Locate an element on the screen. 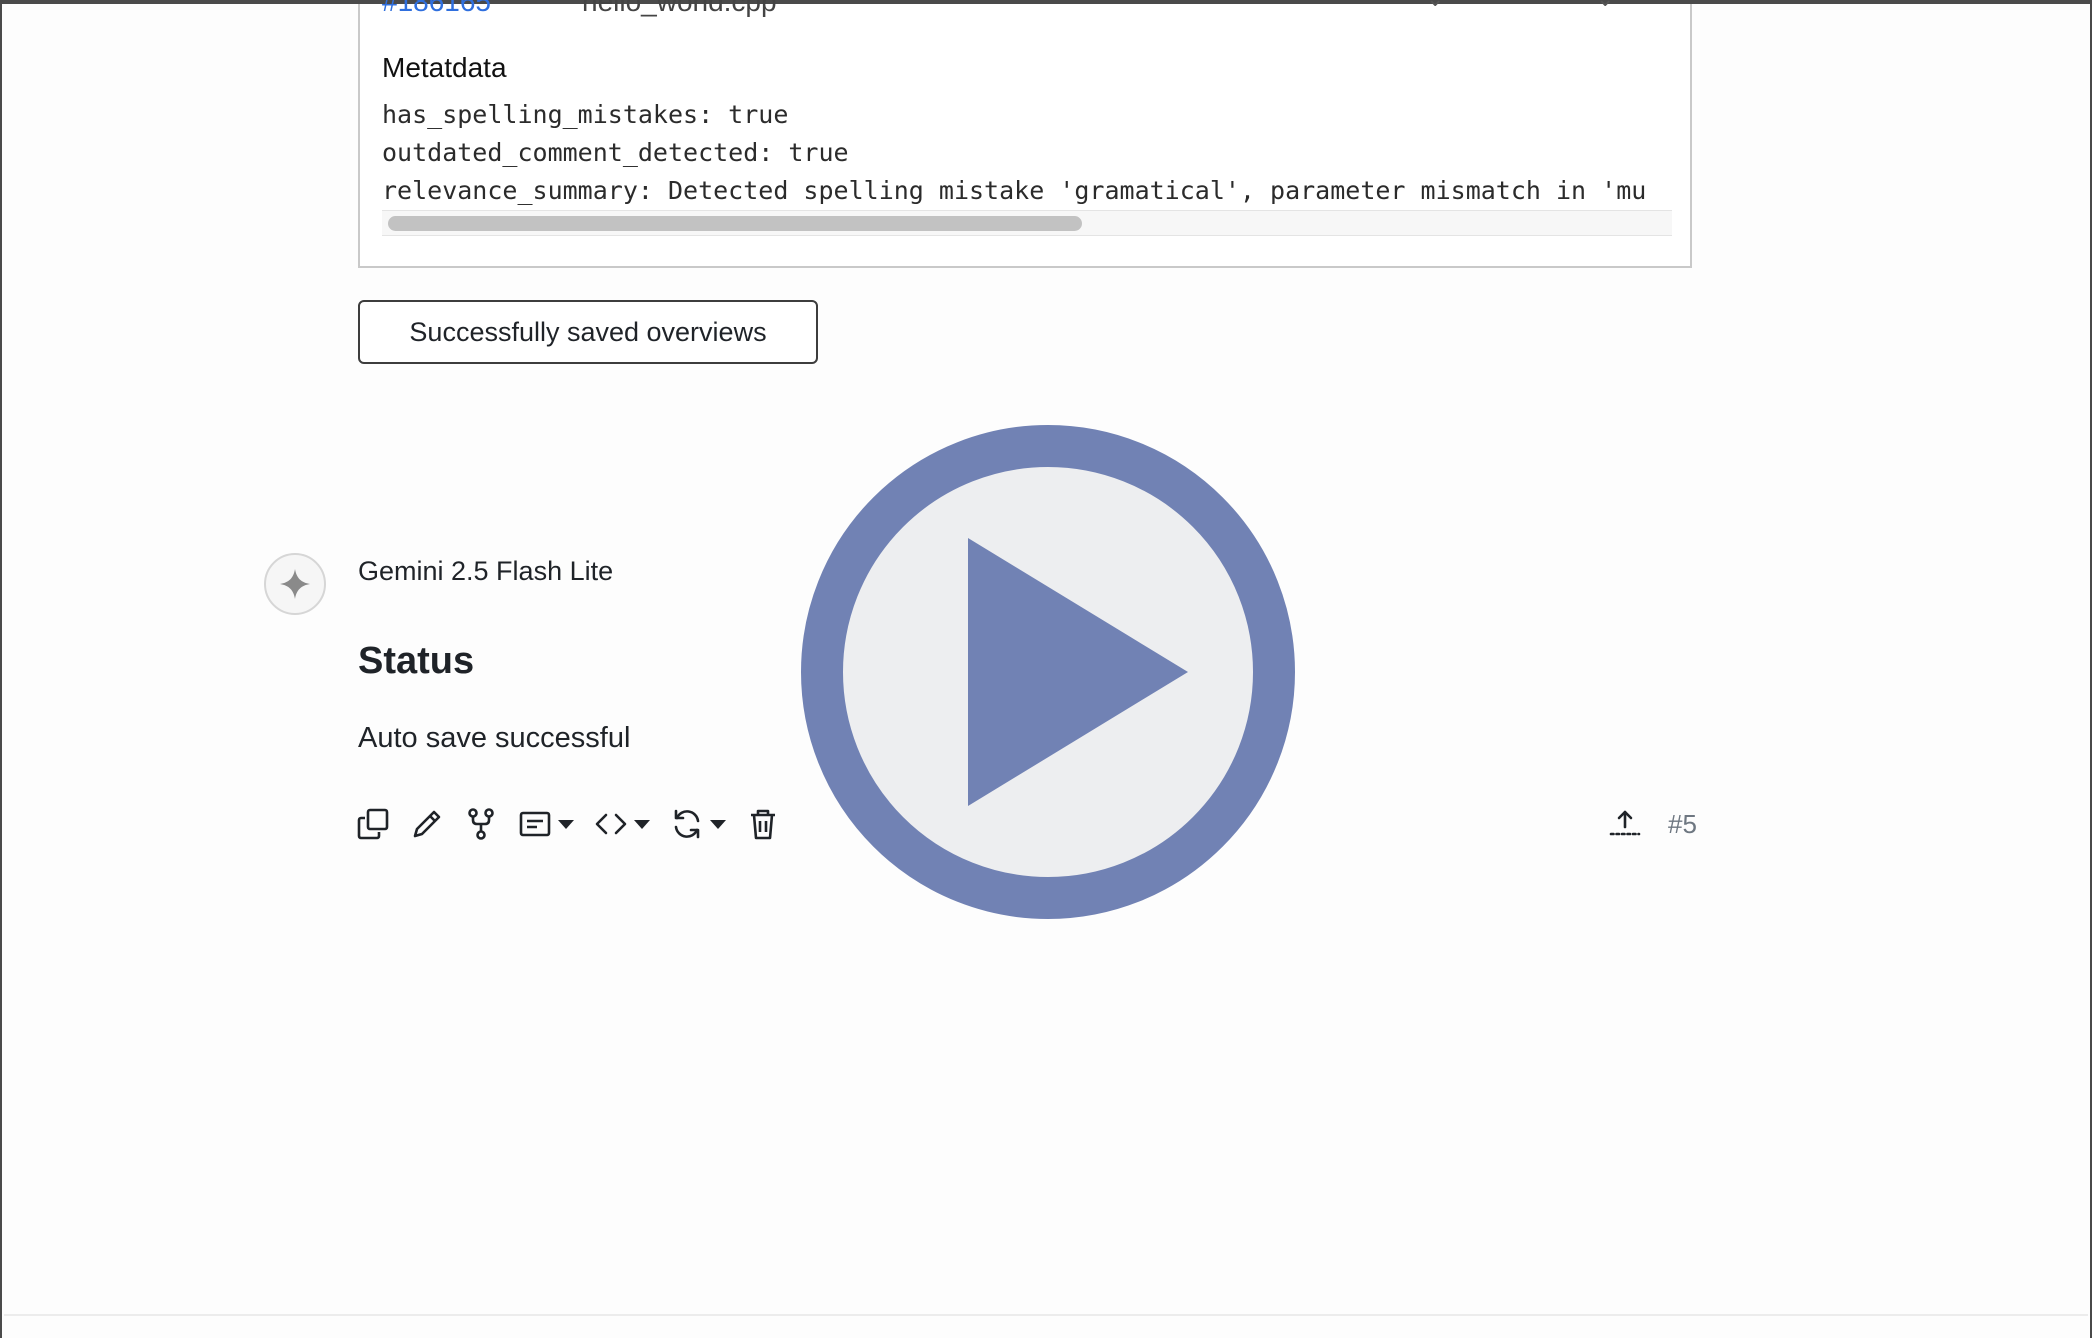 The image size is (2092, 1338). summary-dropdown is located at coordinates (546, 824).